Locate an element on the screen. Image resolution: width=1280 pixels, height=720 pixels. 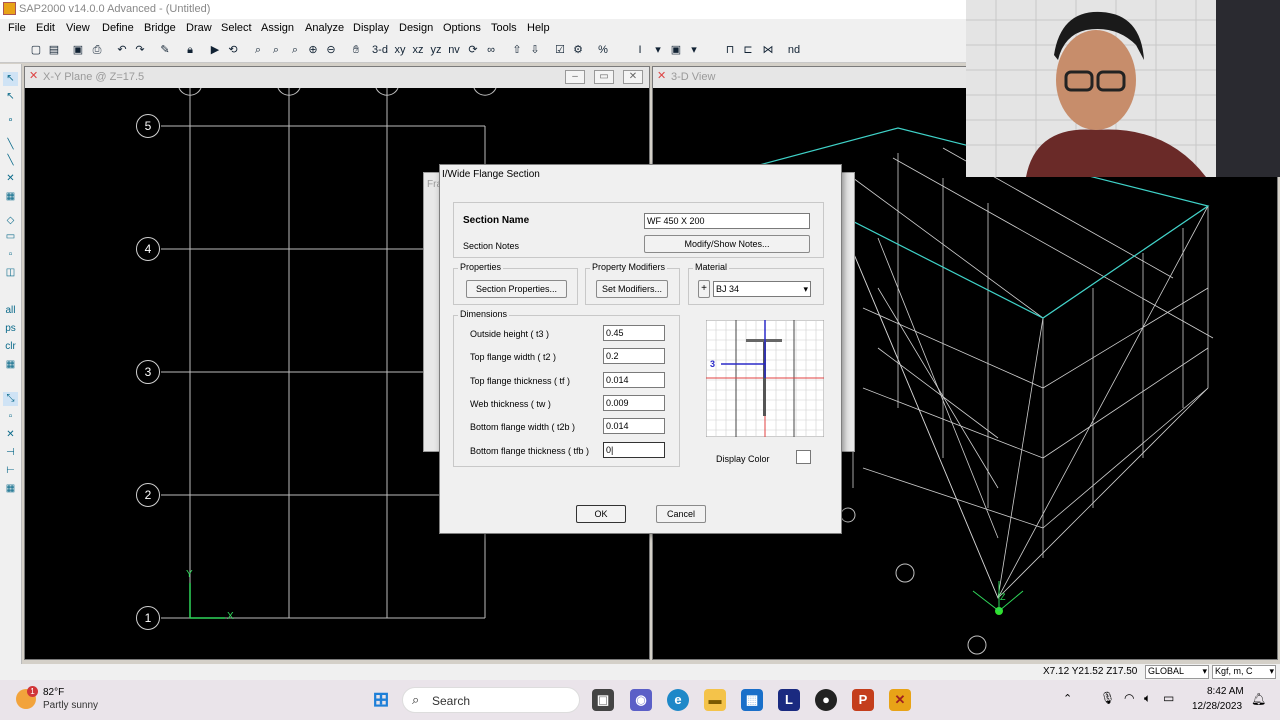
wifi-icon: ◠ is located at coordinates (1129, 698).